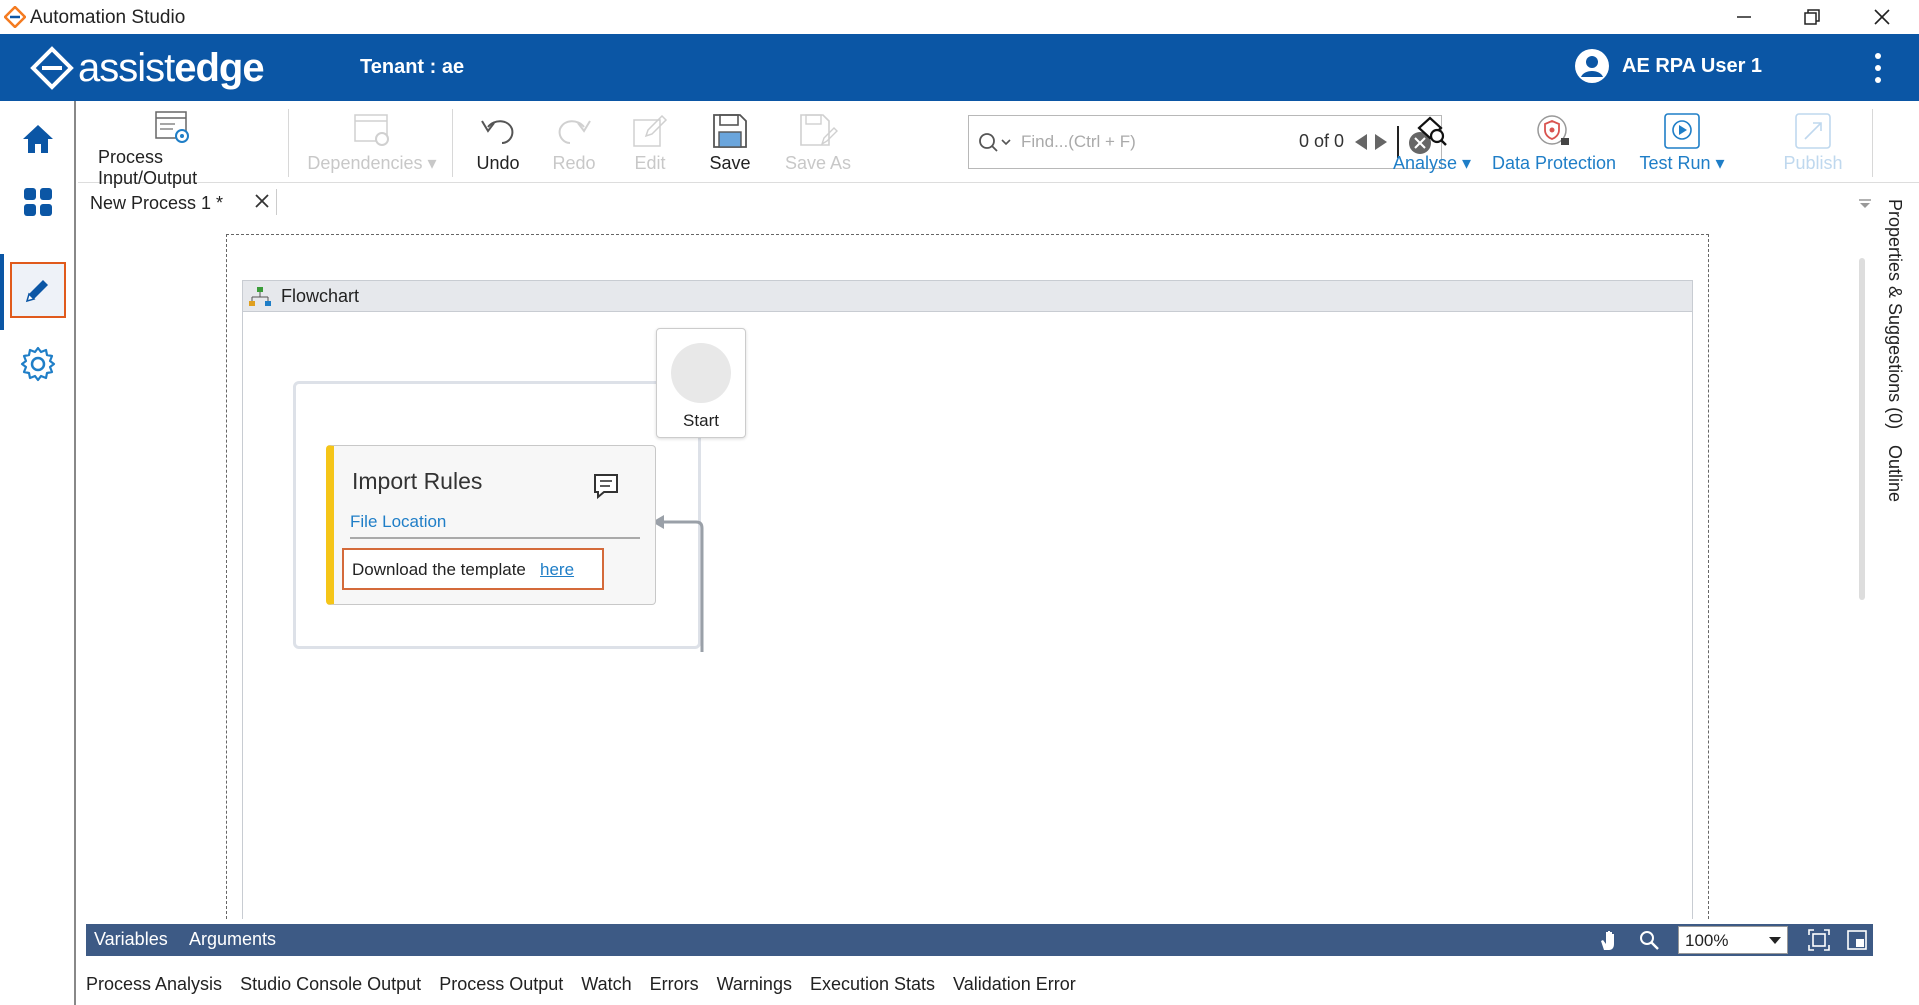 The width and height of the screenshot is (1919, 1005). I want to click on tab-watch: Watch, so click(606, 982).